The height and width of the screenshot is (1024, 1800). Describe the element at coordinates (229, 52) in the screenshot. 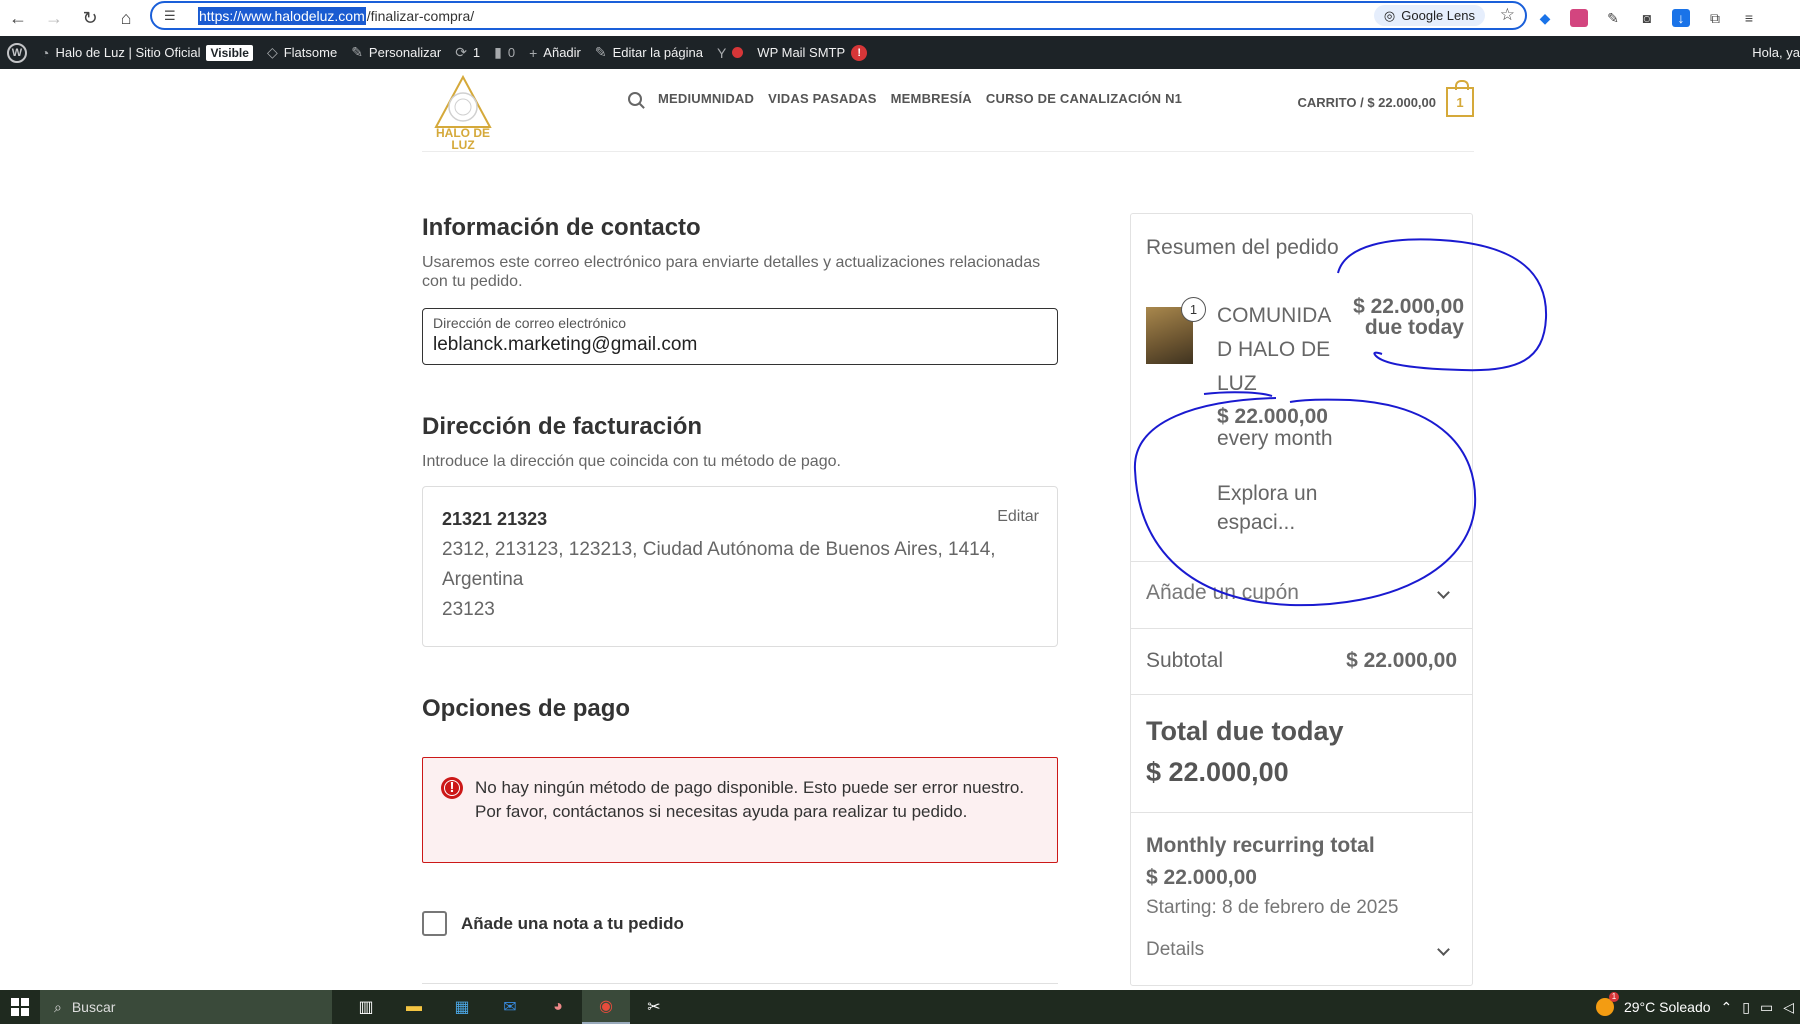

I see `visible-badge: Visible` at that location.